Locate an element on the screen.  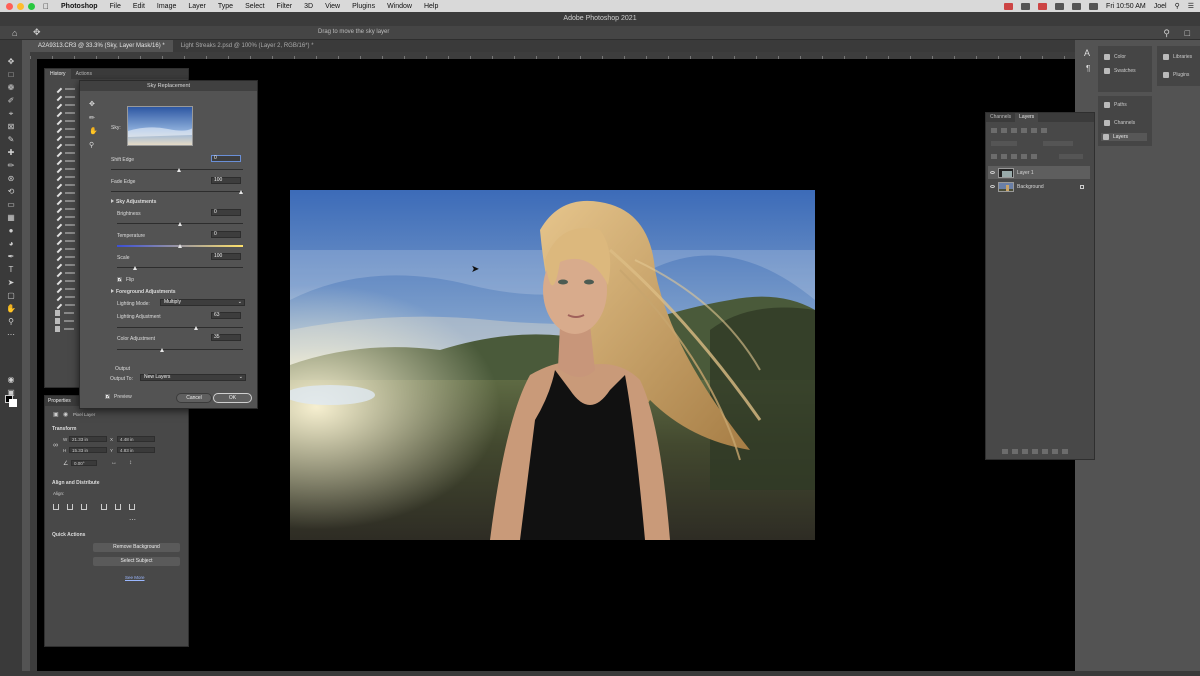
dock-libraries: Libraries is located at coordinates (1177, 57).